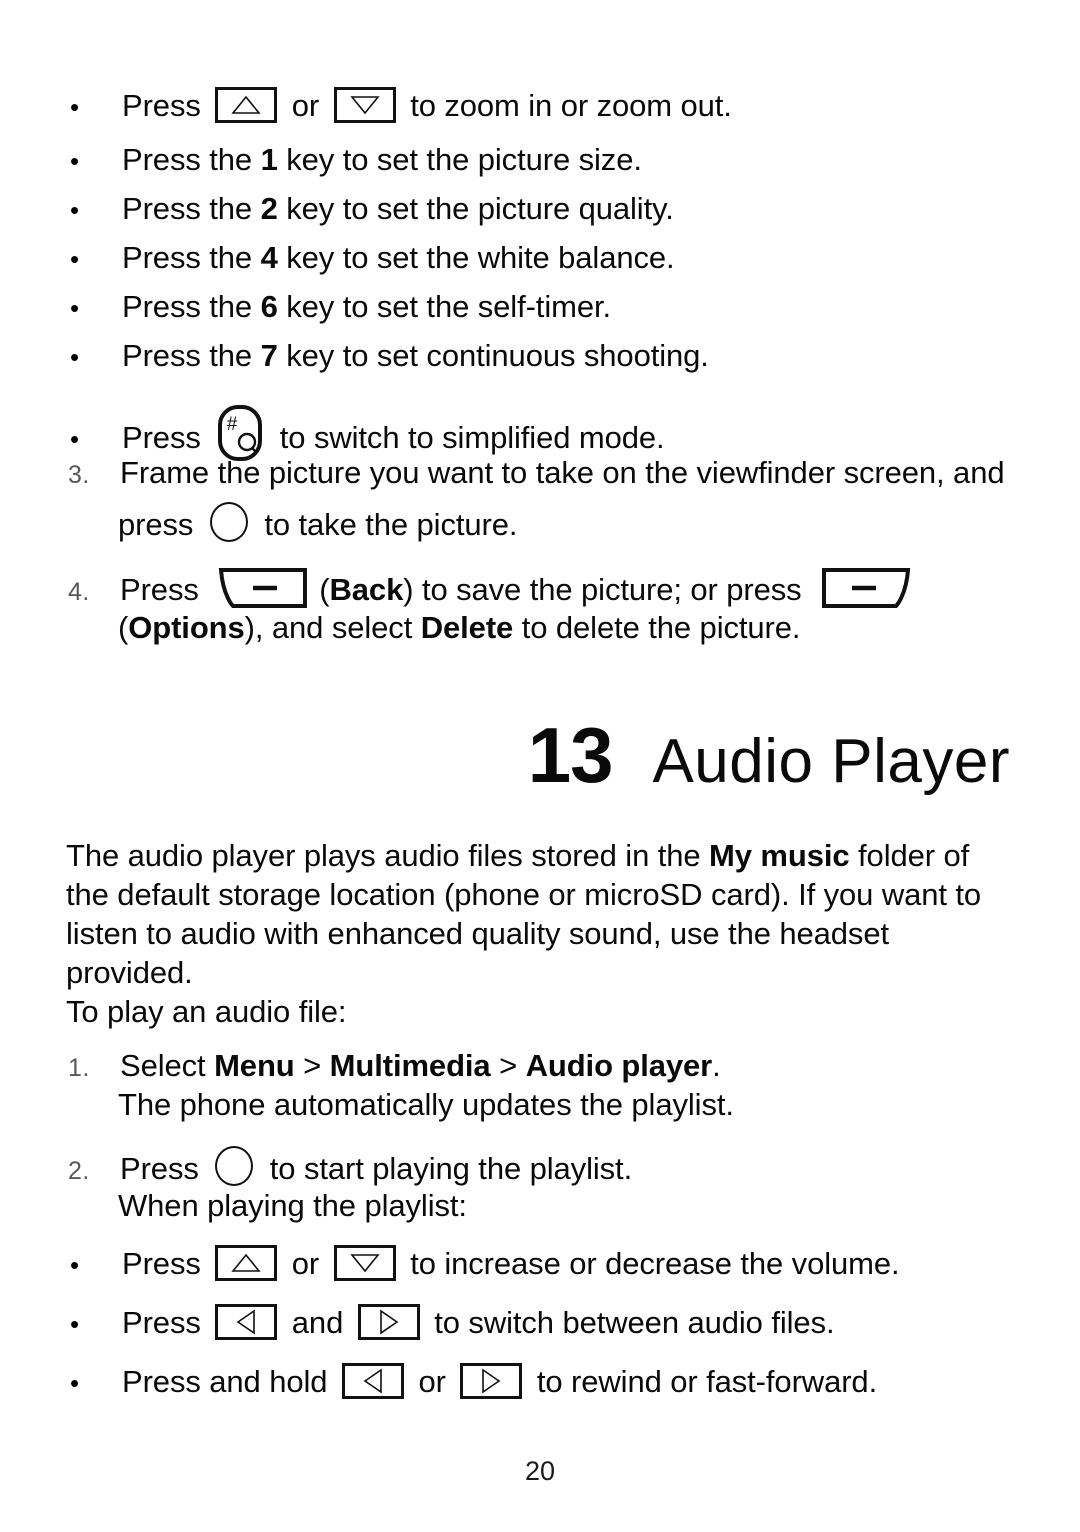 This screenshot has width=1080, height=1532. What do you see at coordinates (661, 627) in the screenshot?
I see `step-4-line2-end: to delete the picture.` at bounding box center [661, 627].